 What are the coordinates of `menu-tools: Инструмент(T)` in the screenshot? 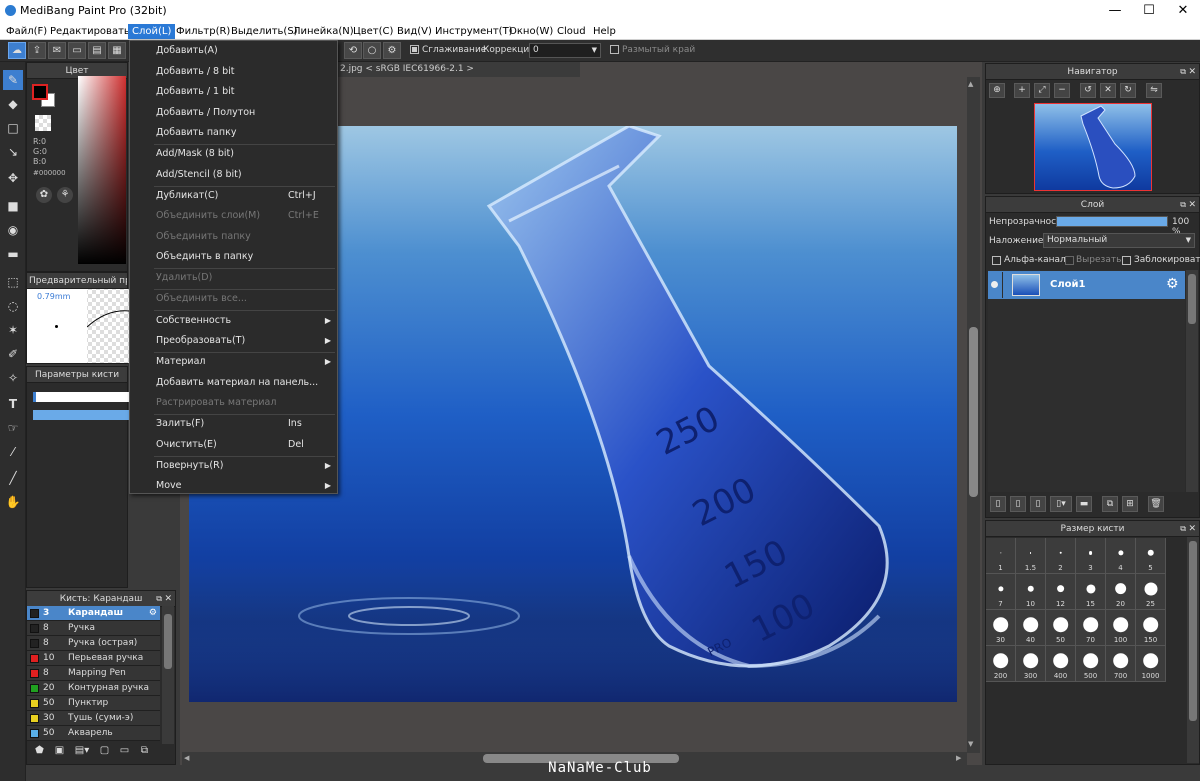 It's located at (474, 31).